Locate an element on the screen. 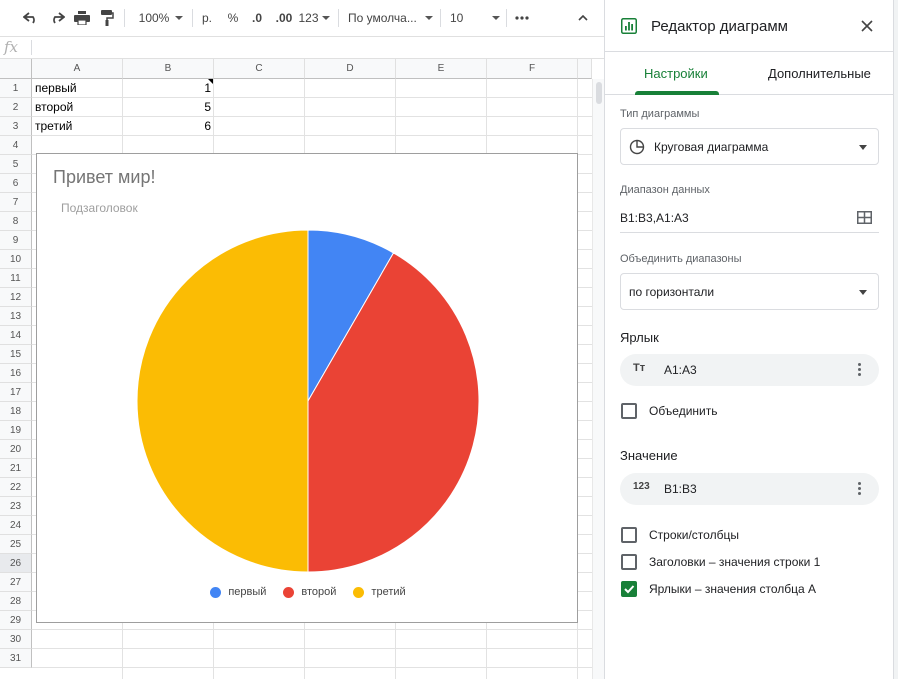 The width and height of the screenshot is (898, 679). row-header-5: 5 is located at coordinates (16, 164).